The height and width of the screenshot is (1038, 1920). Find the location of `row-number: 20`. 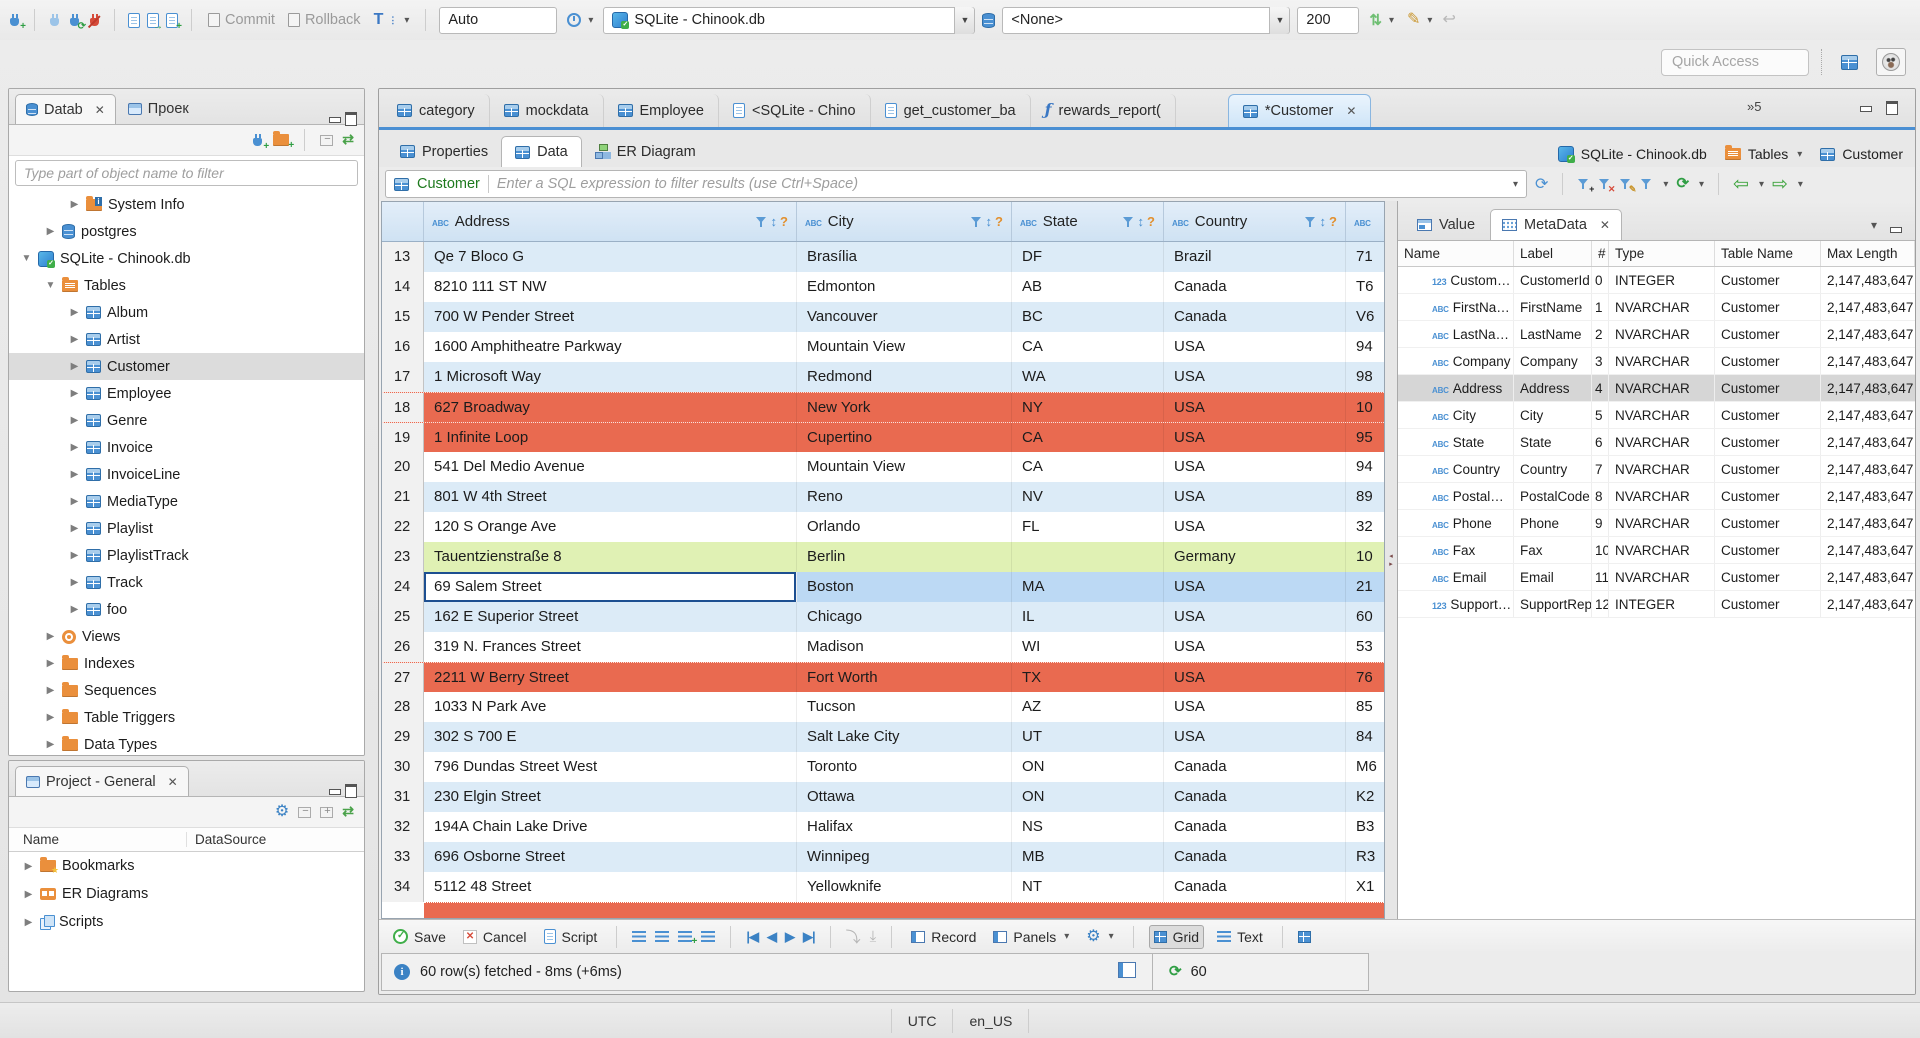

row-number: 20 is located at coordinates (403, 467).